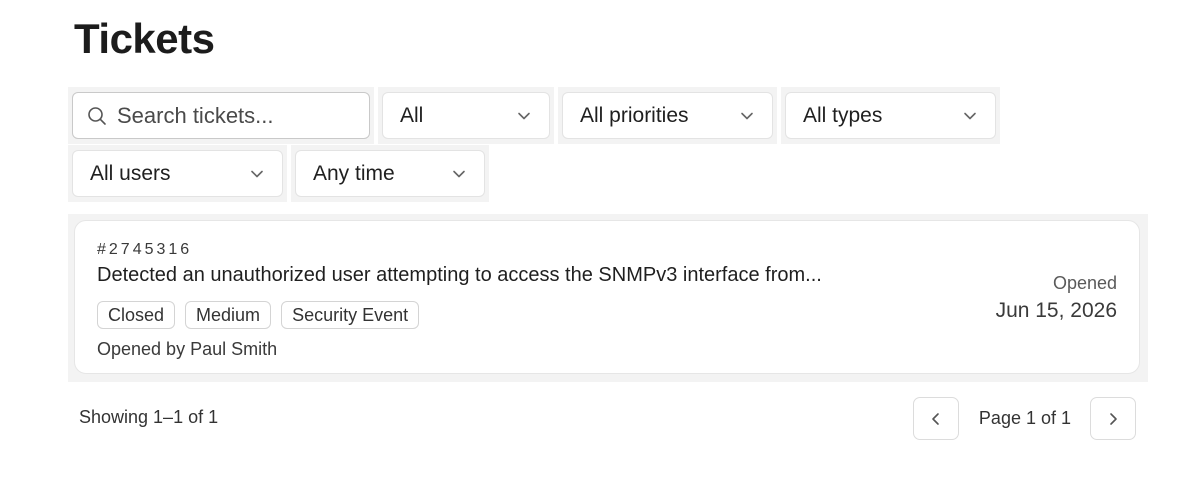 The height and width of the screenshot is (503, 1200). I want to click on user-filter-cell: All users, so click(177, 173).